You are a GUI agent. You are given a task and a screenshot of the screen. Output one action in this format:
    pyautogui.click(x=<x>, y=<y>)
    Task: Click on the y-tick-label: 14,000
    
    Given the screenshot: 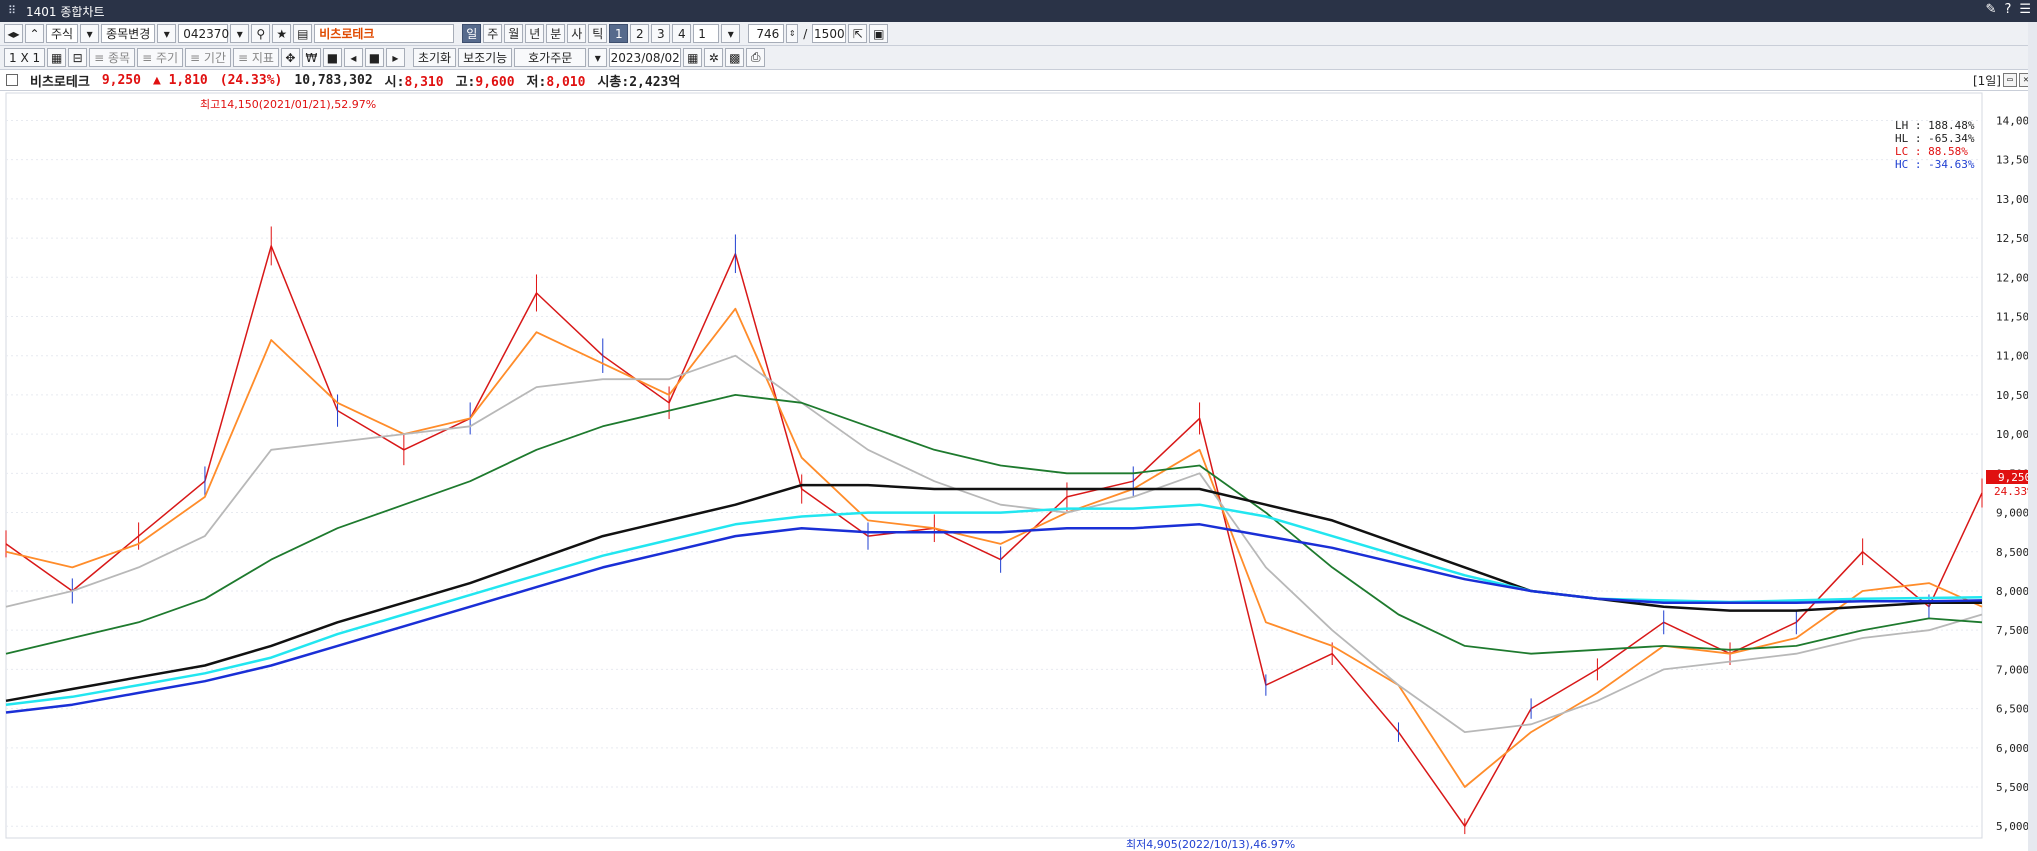 What is the action you would take?
    pyautogui.click(x=2012, y=120)
    